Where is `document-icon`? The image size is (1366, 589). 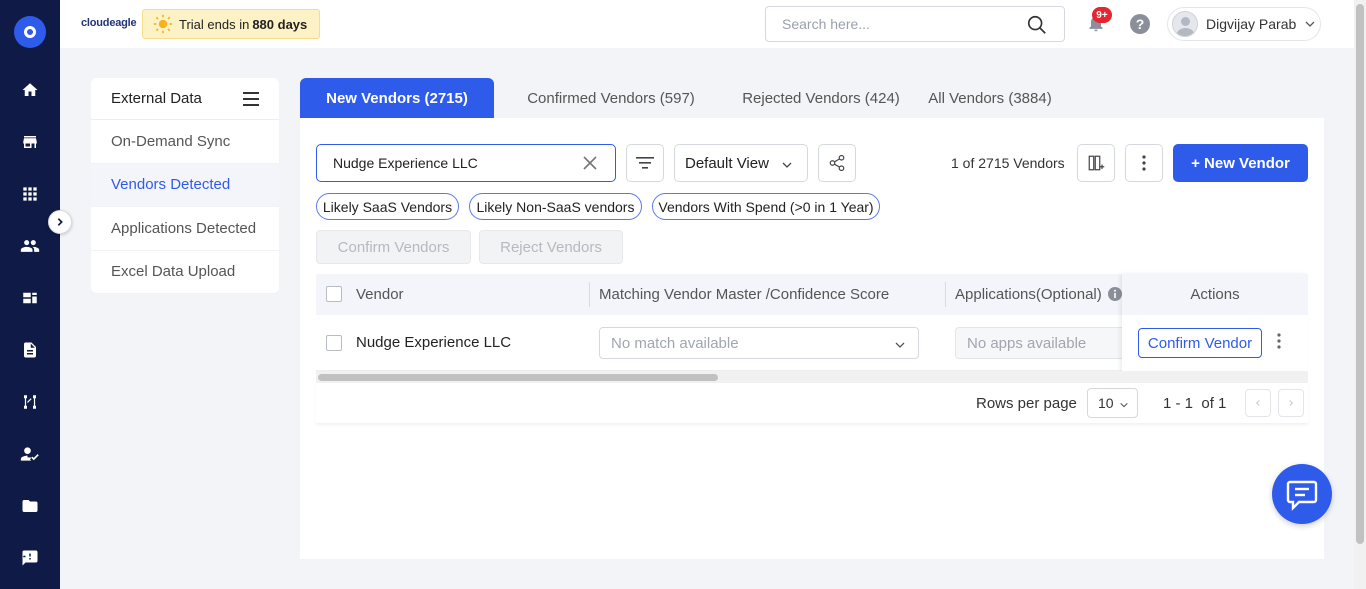
document-icon is located at coordinates (30, 350).